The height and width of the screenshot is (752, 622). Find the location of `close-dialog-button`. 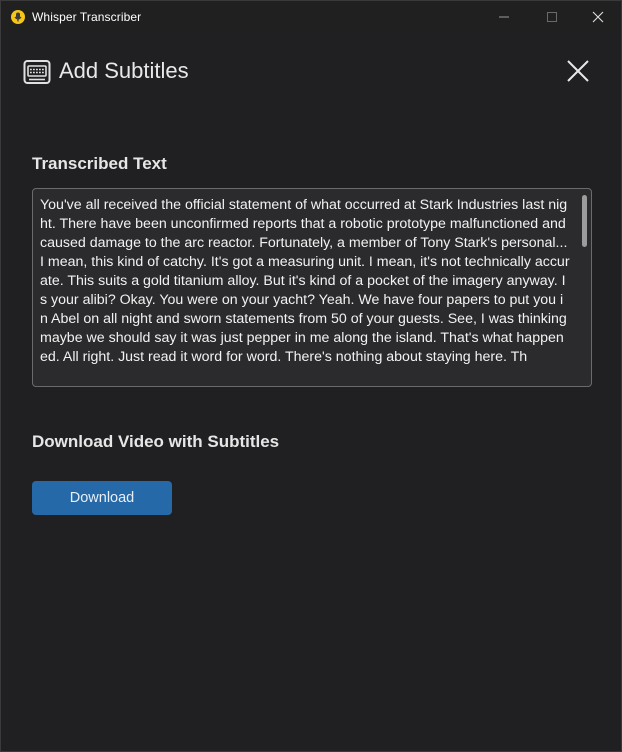

close-dialog-button is located at coordinates (578, 71).